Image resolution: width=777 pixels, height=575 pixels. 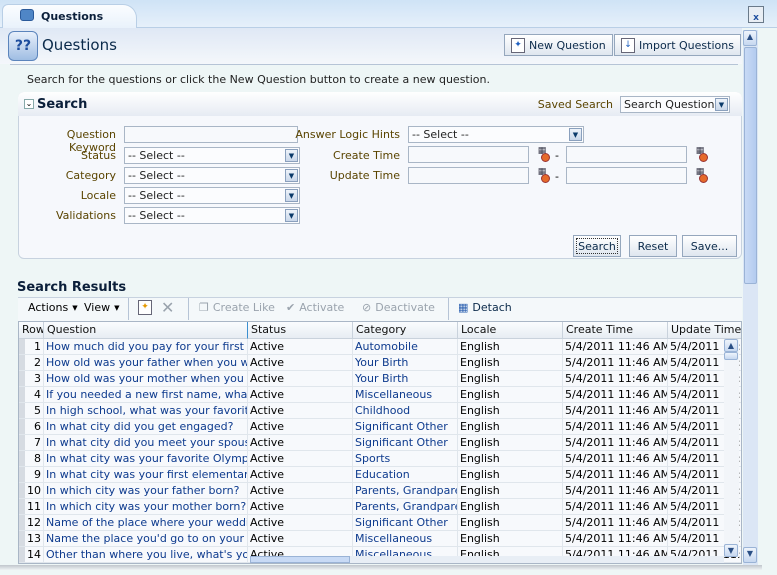 What do you see at coordinates (31, 555) in the screenshot?
I see `row-number: 14` at bounding box center [31, 555].